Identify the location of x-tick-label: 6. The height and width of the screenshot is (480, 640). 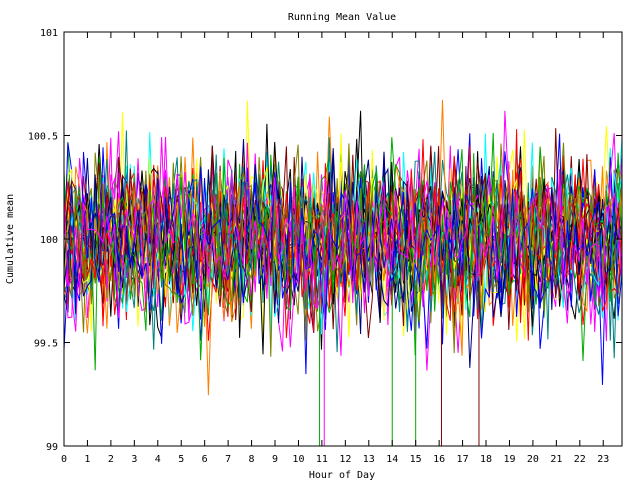
(205, 459).